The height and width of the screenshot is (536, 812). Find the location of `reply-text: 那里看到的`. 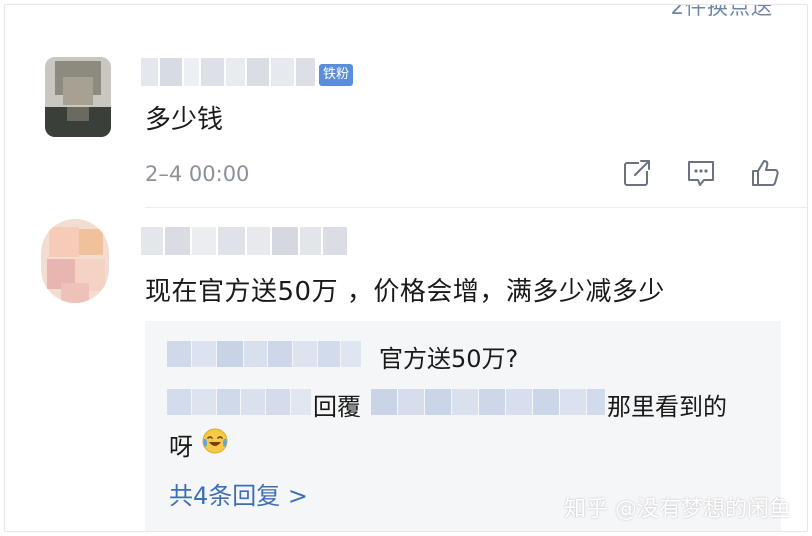

reply-text: 那里看到的 is located at coordinates (667, 407).